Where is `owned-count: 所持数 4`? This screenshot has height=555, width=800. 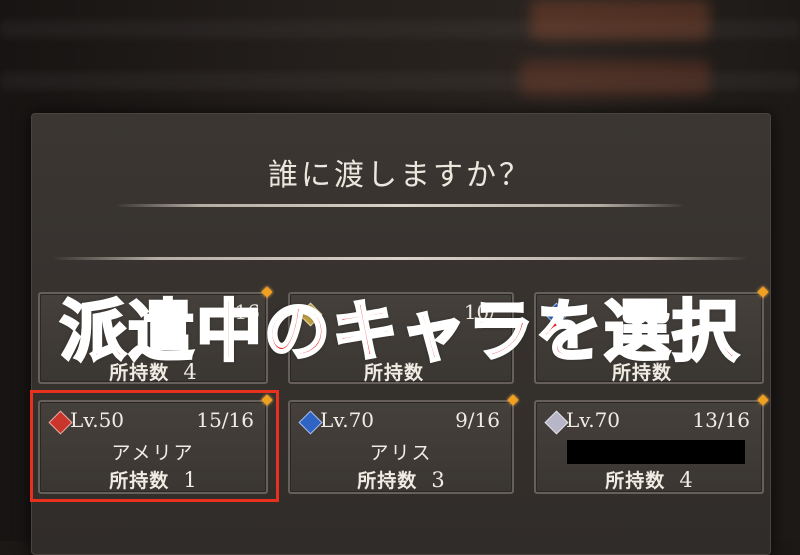 owned-count: 所持数 4 is located at coordinates (649, 479).